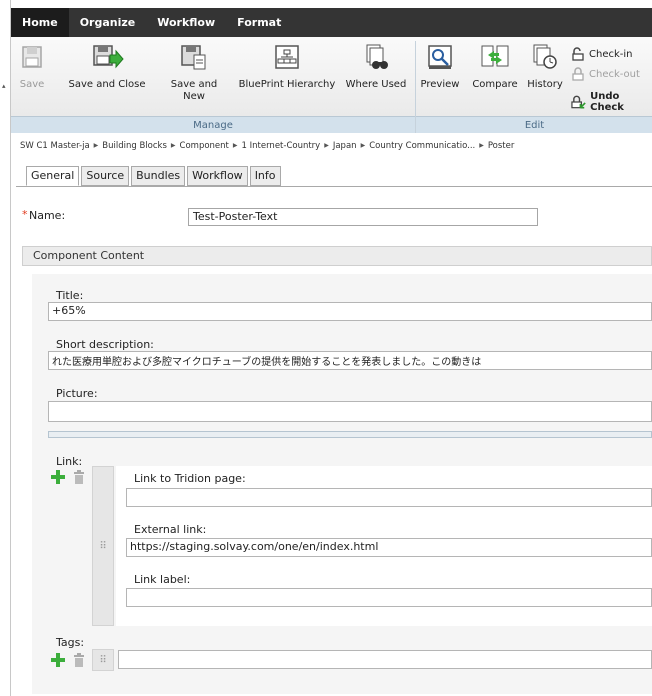  Describe the element at coordinates (77, 393) in the screenshot. I see `picture-label: Picture:` at that location.